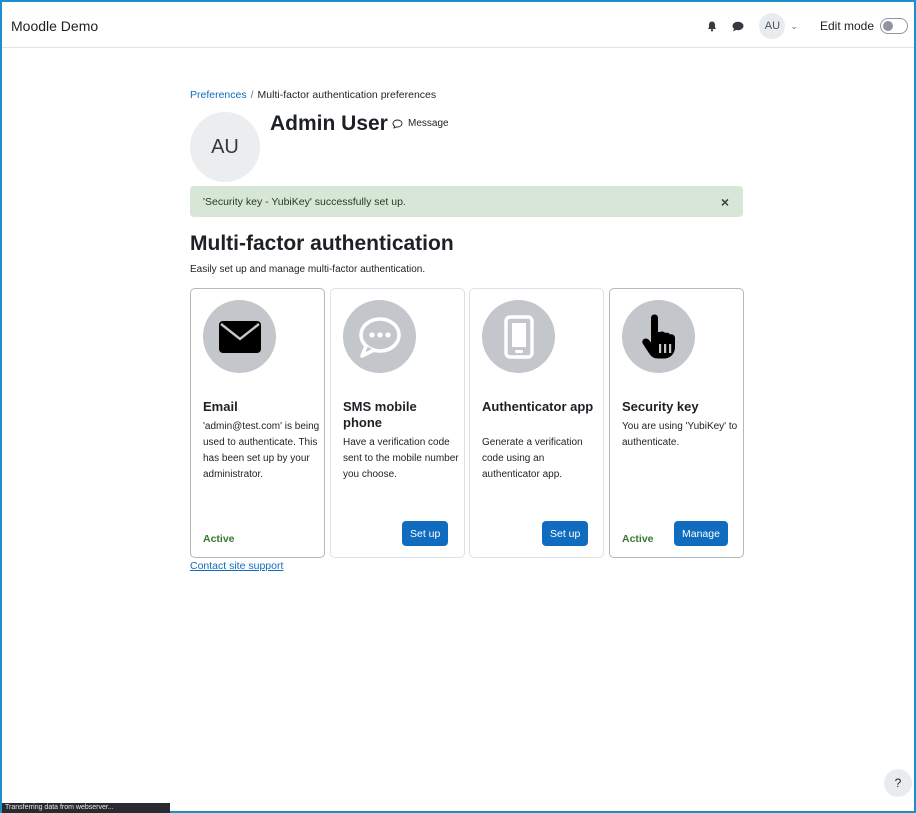  Describe the element at coordinates (380, 414) in the screenshot. I see `factor-title: SMS mobile phone` at that location.